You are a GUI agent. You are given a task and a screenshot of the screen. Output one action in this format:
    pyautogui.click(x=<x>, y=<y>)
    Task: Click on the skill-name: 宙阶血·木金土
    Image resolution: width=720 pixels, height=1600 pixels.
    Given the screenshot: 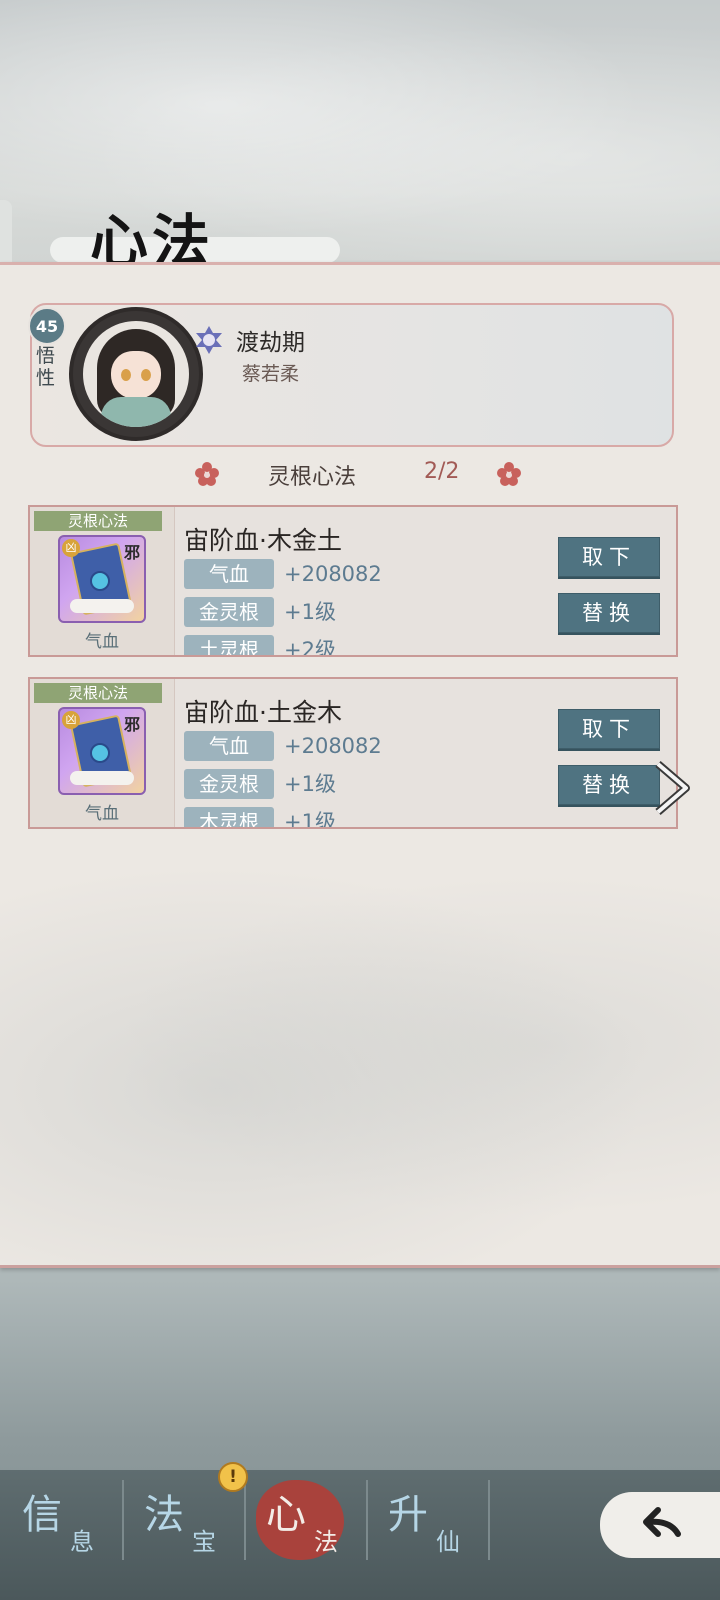 What is the action you would take?
    pyautogui.click(x=263, y=540)
    